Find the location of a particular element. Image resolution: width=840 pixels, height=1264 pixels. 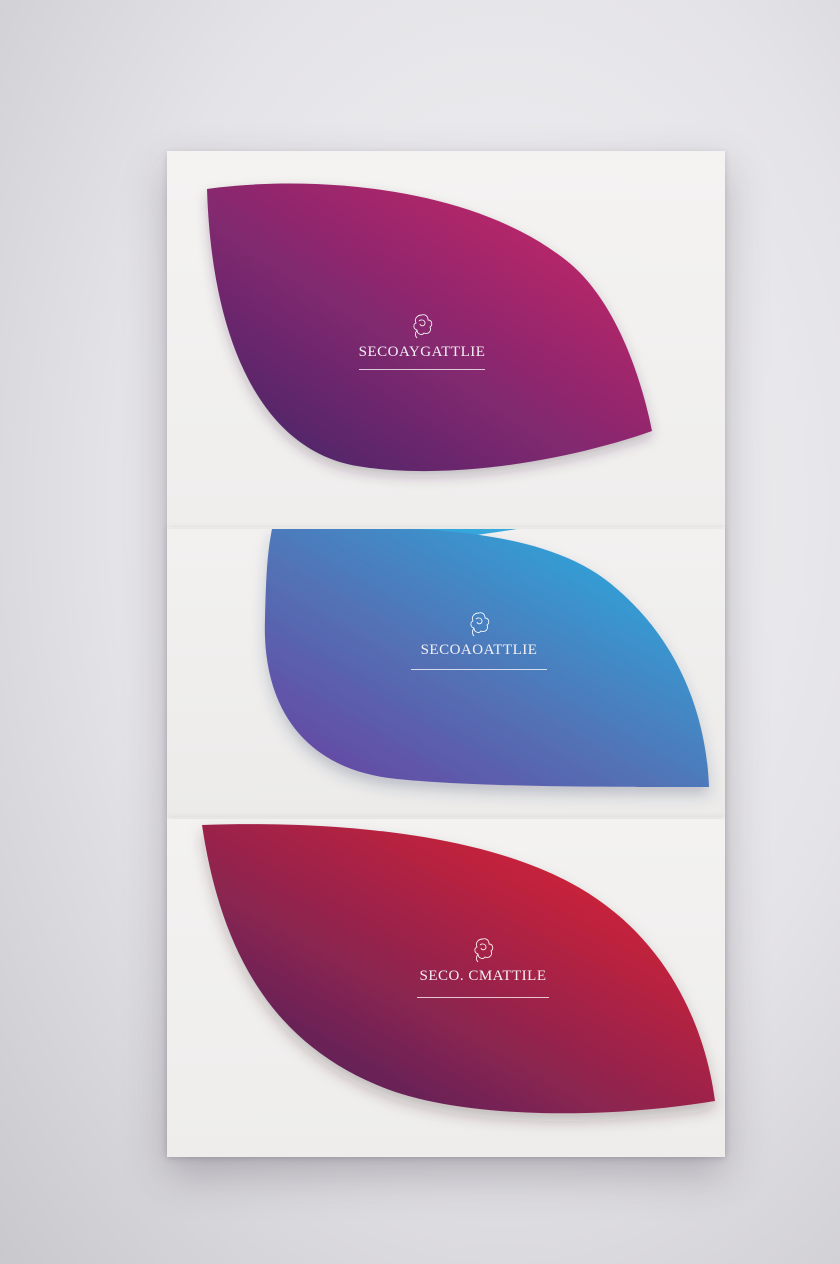

brand-block: SECOAYGATTLIE is located at coordinates (422, 343).